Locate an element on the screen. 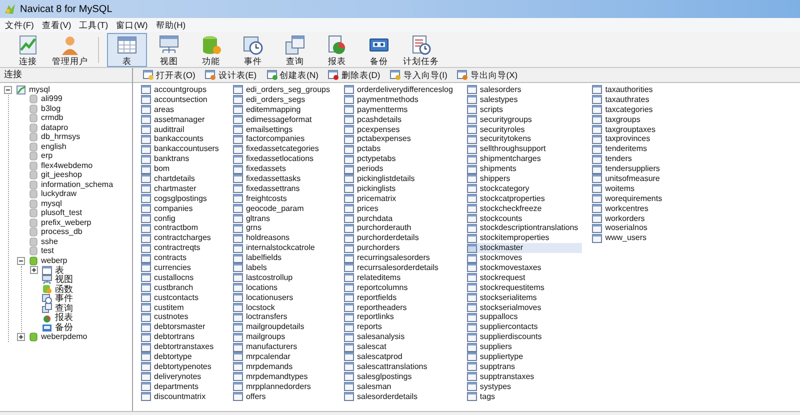 The height and width of the screenshot is (415, 800). table-item: mrpplannedorders is located at coordinates (283, 387).